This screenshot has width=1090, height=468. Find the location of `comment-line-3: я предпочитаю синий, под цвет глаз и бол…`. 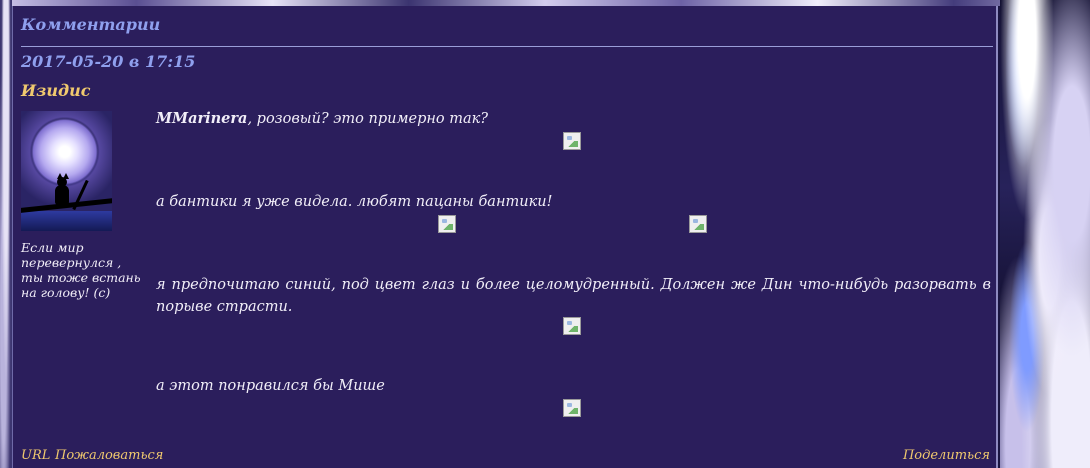

comment-line-3: я предпочитаю синий, под цвет глаз и бол… is located at coordinates (573, 296).